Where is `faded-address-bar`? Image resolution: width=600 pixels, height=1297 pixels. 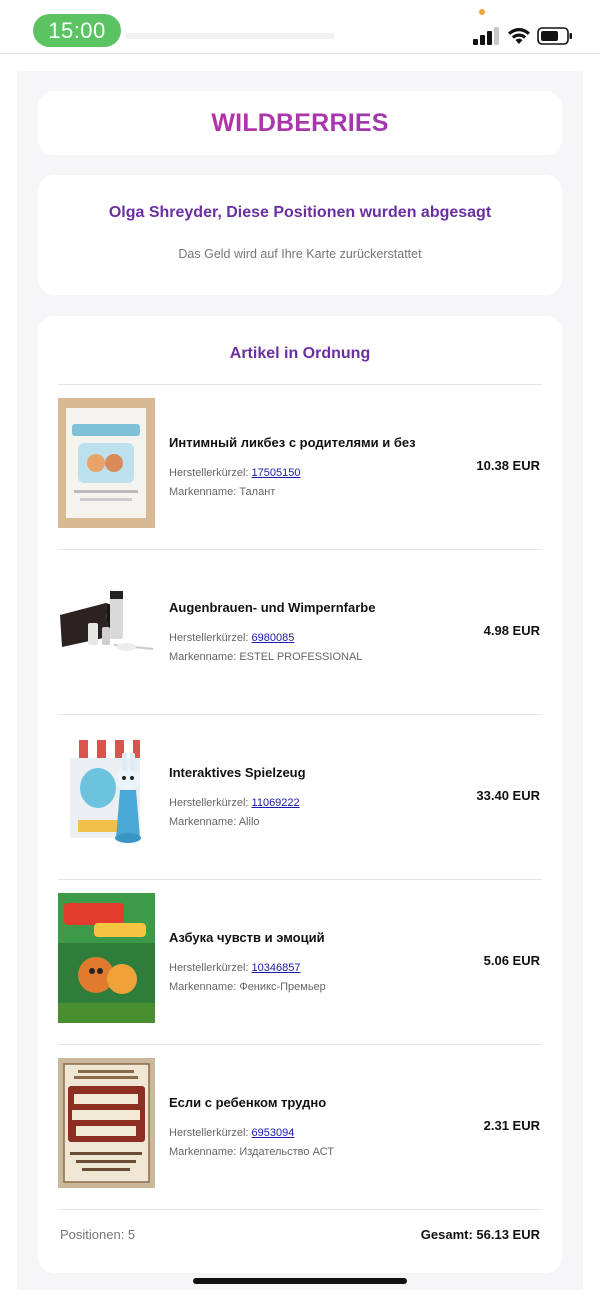 faded-address-bar is located at coordinates (230, 36).